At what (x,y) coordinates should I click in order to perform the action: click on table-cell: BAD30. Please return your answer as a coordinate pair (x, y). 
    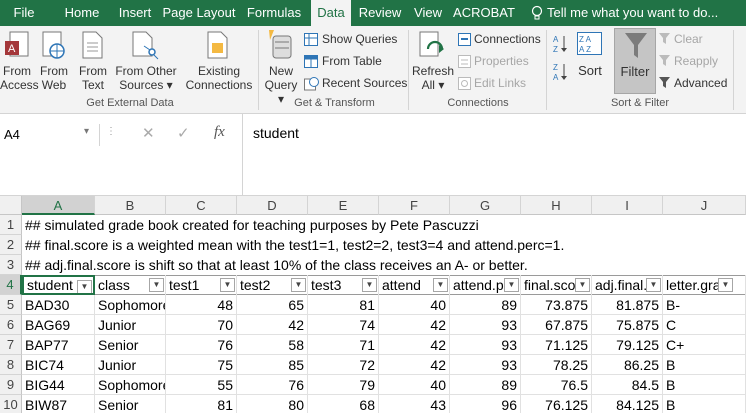
    Looking at the image, I should click on (58, 305).